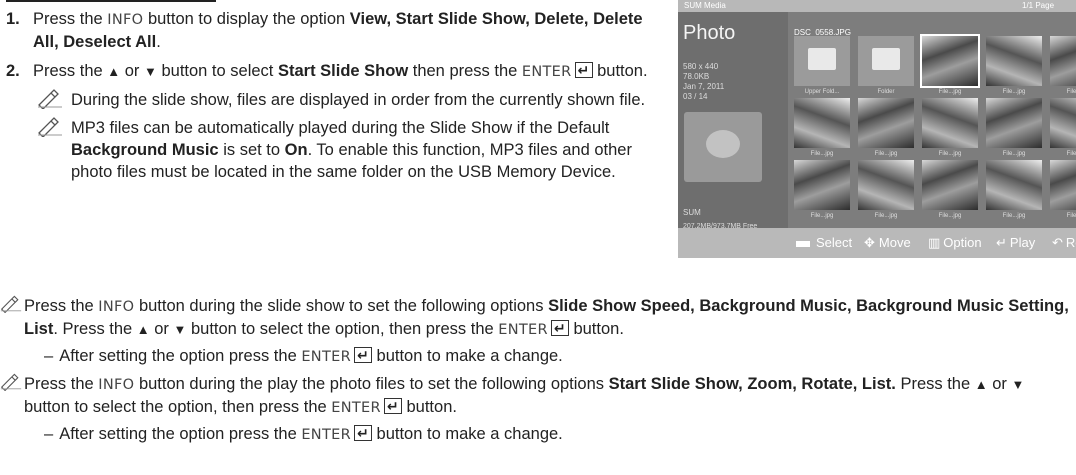 This screenshot has width=1076, height=475. Describe the element at coordinates (95, 329) in the screenshot. I see `para-text: . Press the` at that location.